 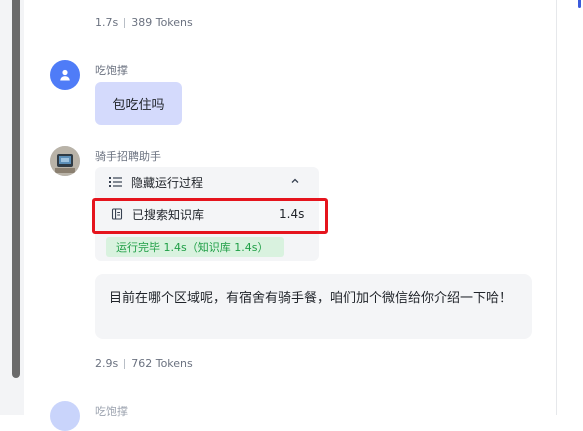 What do you see at coordinates (111, 411) in the screenshot?
I see `next-user-name: 吃饱撑` at bounding box center [111, 411].